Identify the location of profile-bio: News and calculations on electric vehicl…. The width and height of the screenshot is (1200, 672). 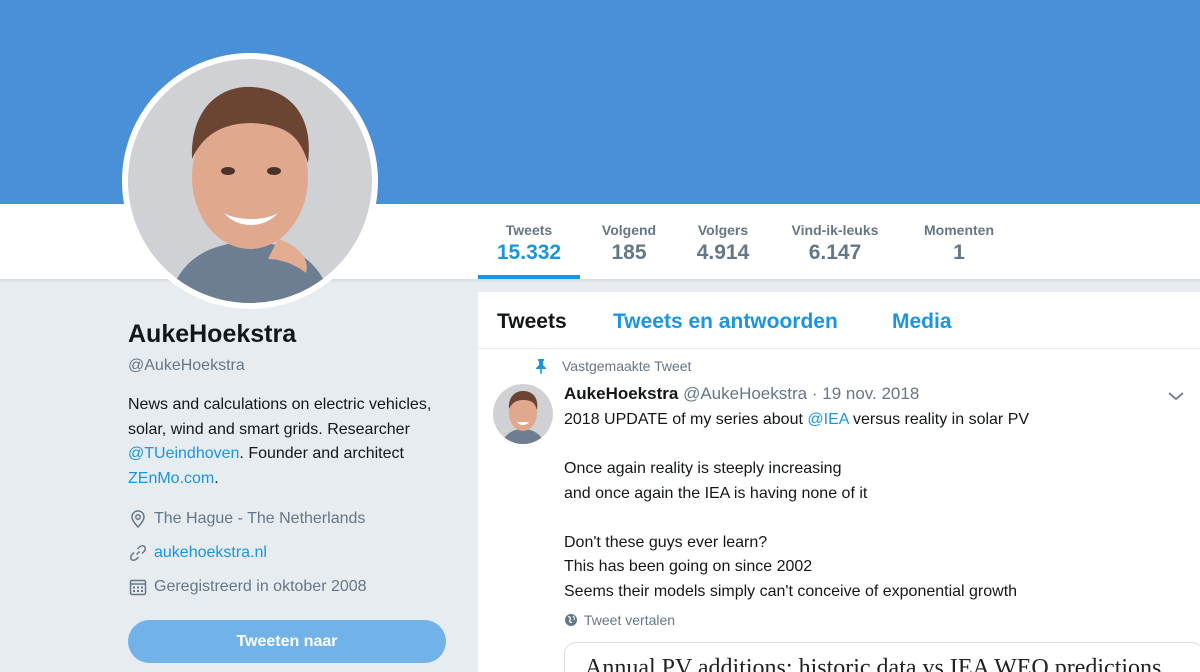
(293, 442).